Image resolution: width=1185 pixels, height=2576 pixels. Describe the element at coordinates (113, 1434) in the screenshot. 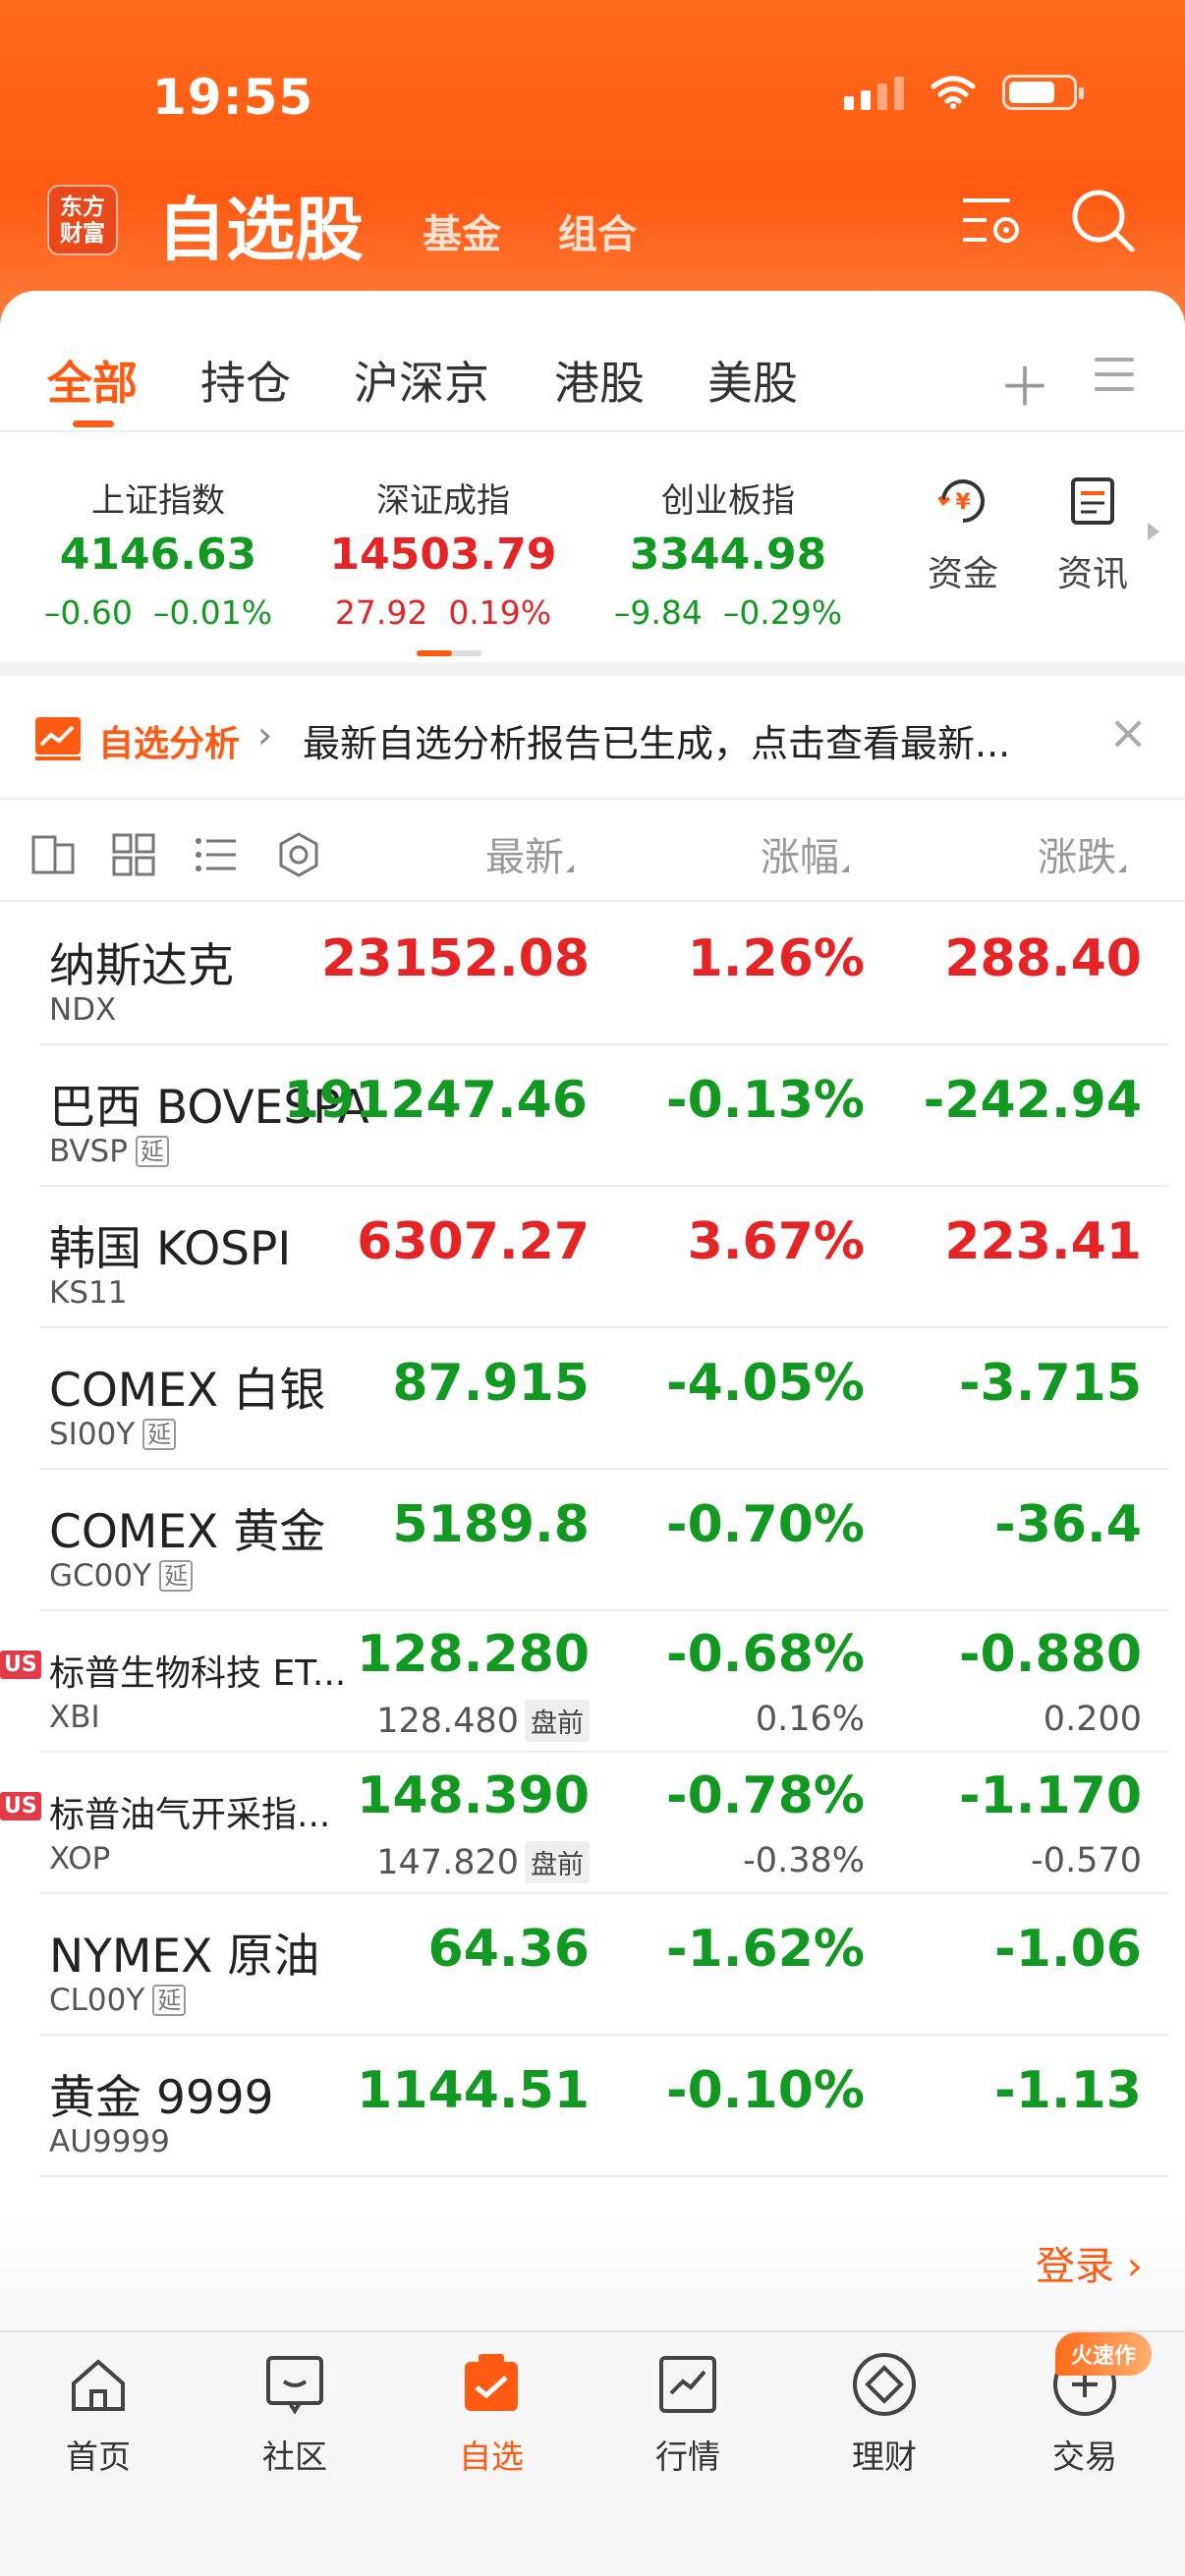

I see `row-code: SI00Y 延` at that location.